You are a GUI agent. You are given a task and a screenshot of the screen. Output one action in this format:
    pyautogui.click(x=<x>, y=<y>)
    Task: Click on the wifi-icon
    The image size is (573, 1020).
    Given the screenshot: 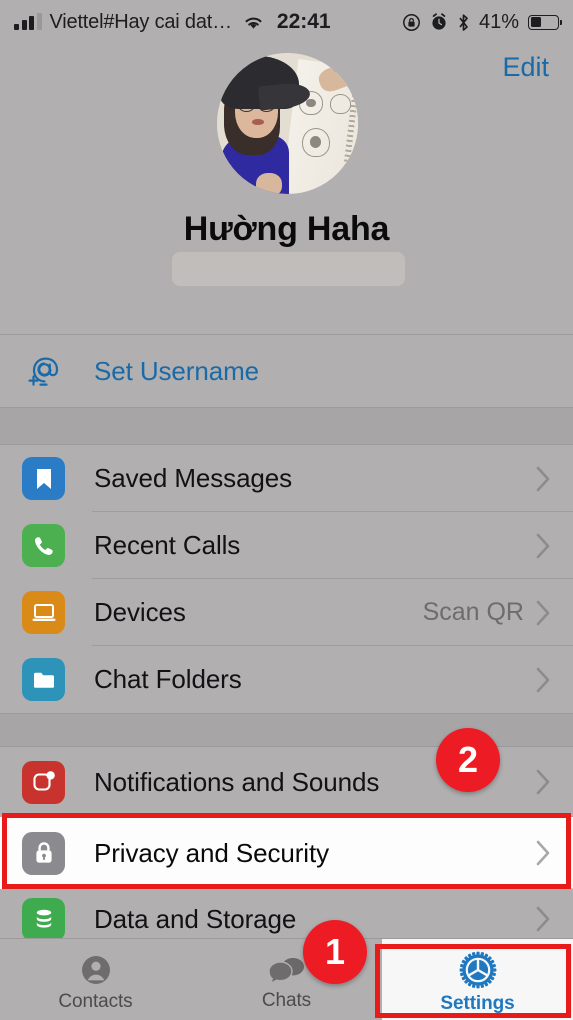 What is the action you would take?
    pyautogui.click(x=253, y=22)
    